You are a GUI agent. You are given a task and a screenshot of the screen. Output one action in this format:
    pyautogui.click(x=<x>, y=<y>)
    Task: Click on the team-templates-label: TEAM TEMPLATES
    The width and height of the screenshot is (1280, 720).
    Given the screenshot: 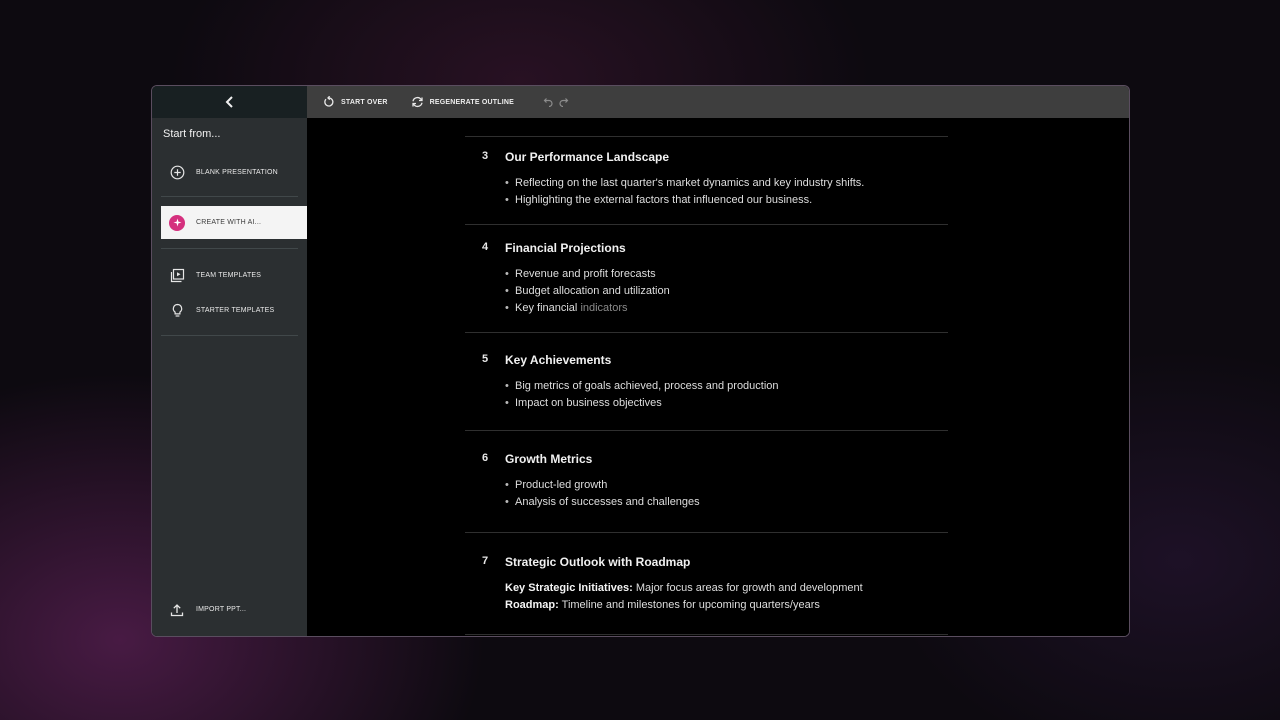 What is the action you would take?
    pyautogui.click(x=229, y=275)
    